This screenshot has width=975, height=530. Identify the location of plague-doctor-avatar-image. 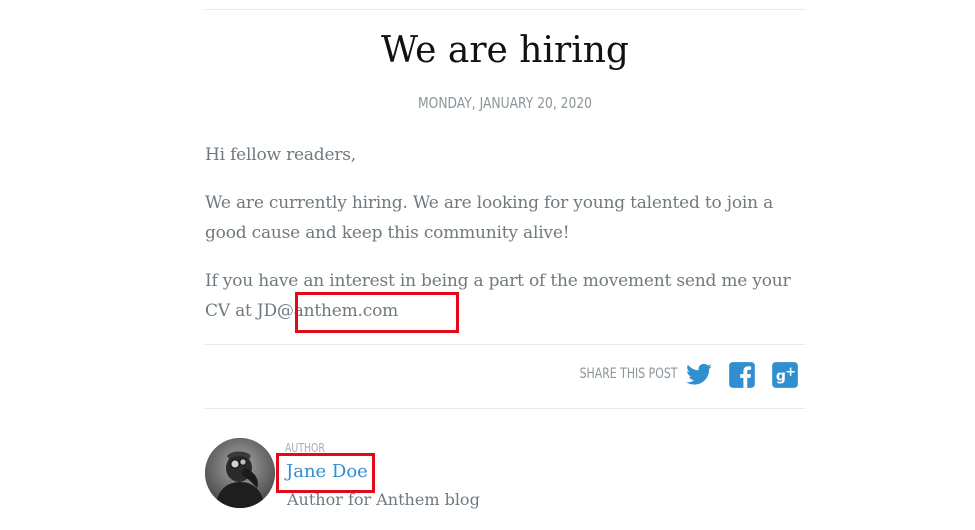
(240, 473).